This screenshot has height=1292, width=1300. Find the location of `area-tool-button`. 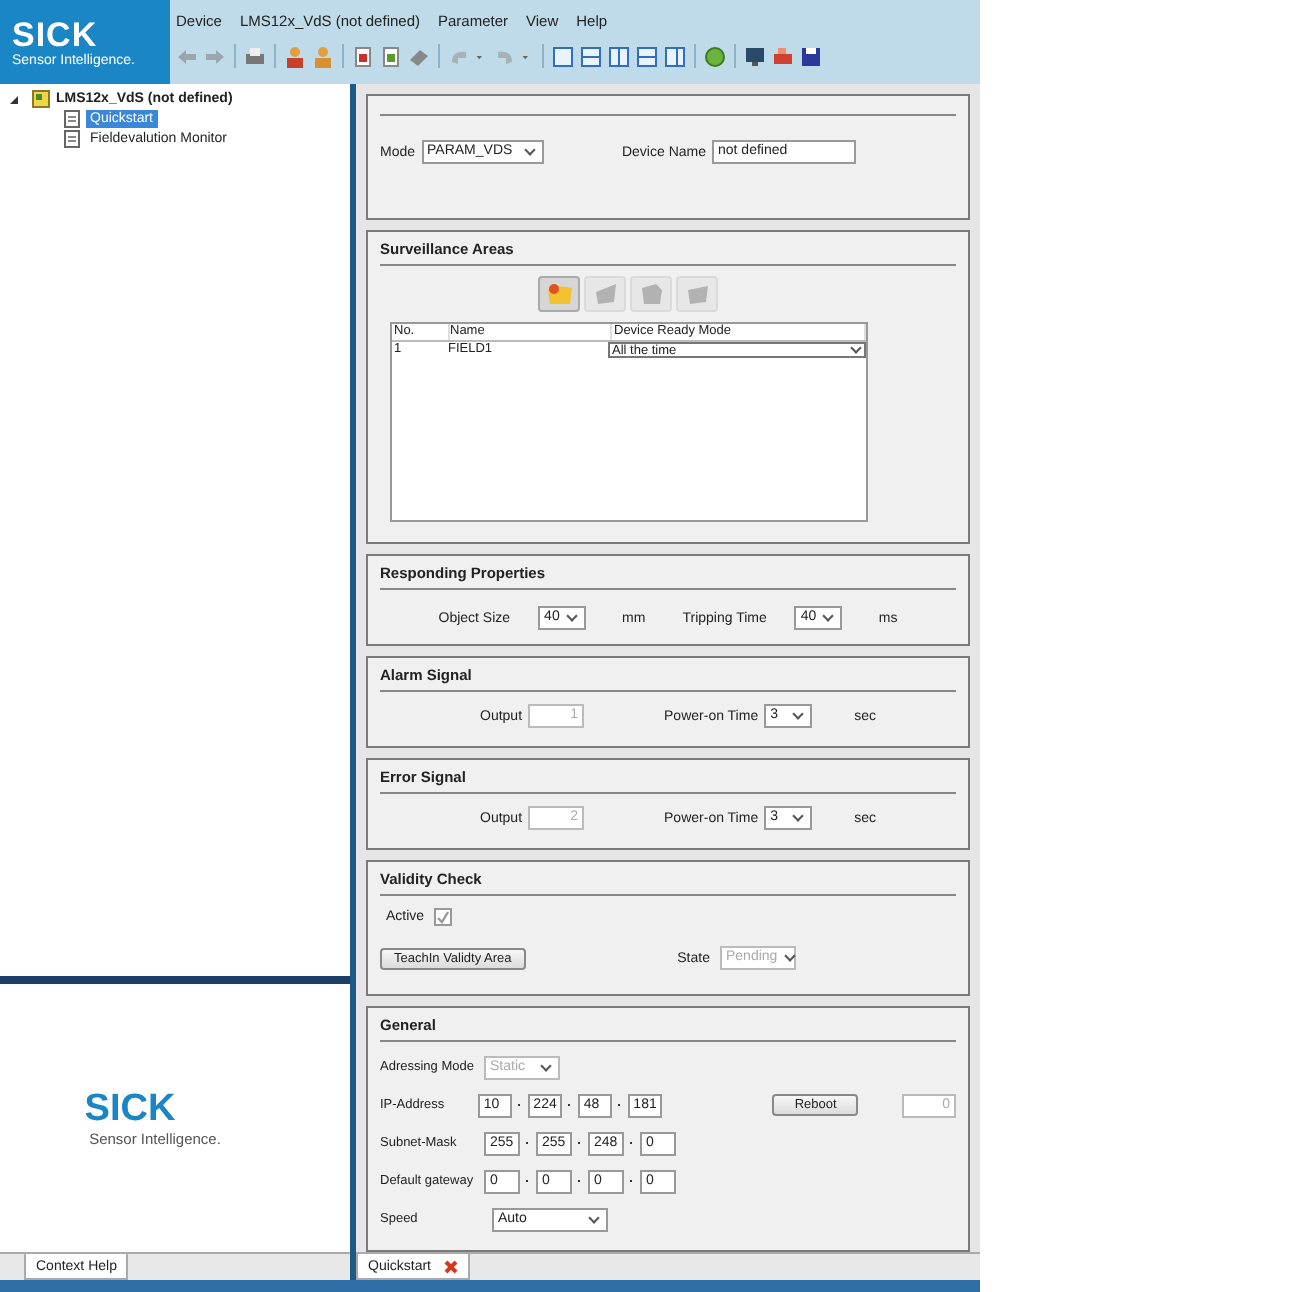

area-tool-button is located at coordinates (559, 294).